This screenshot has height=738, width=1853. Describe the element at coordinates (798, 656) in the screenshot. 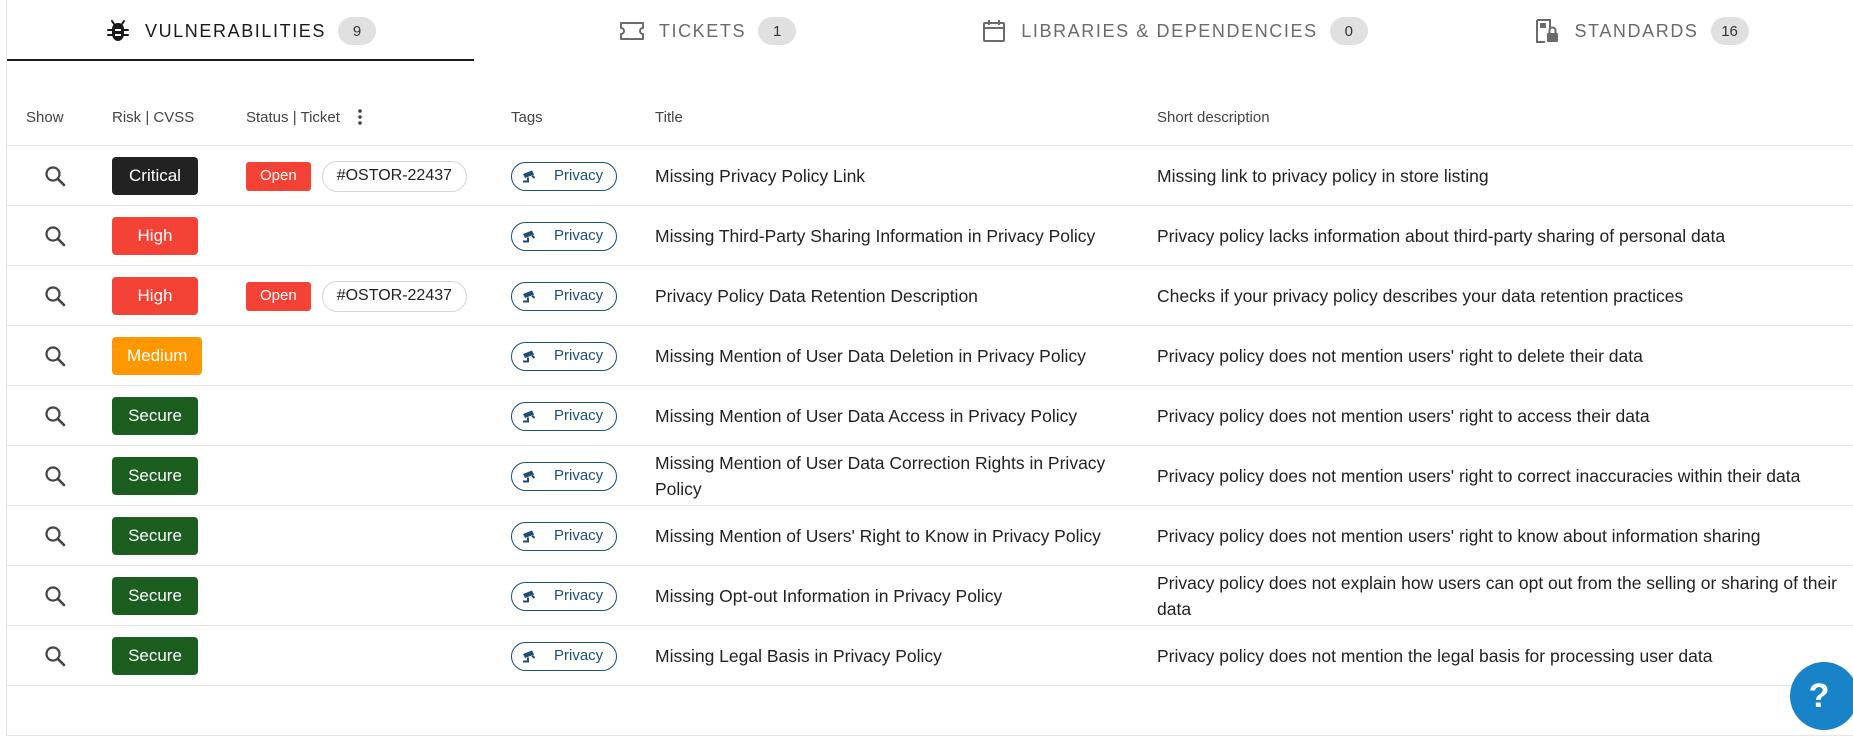

I see `vulnerability-title: Missing Legal Basis in Privacy Policy` at that location.